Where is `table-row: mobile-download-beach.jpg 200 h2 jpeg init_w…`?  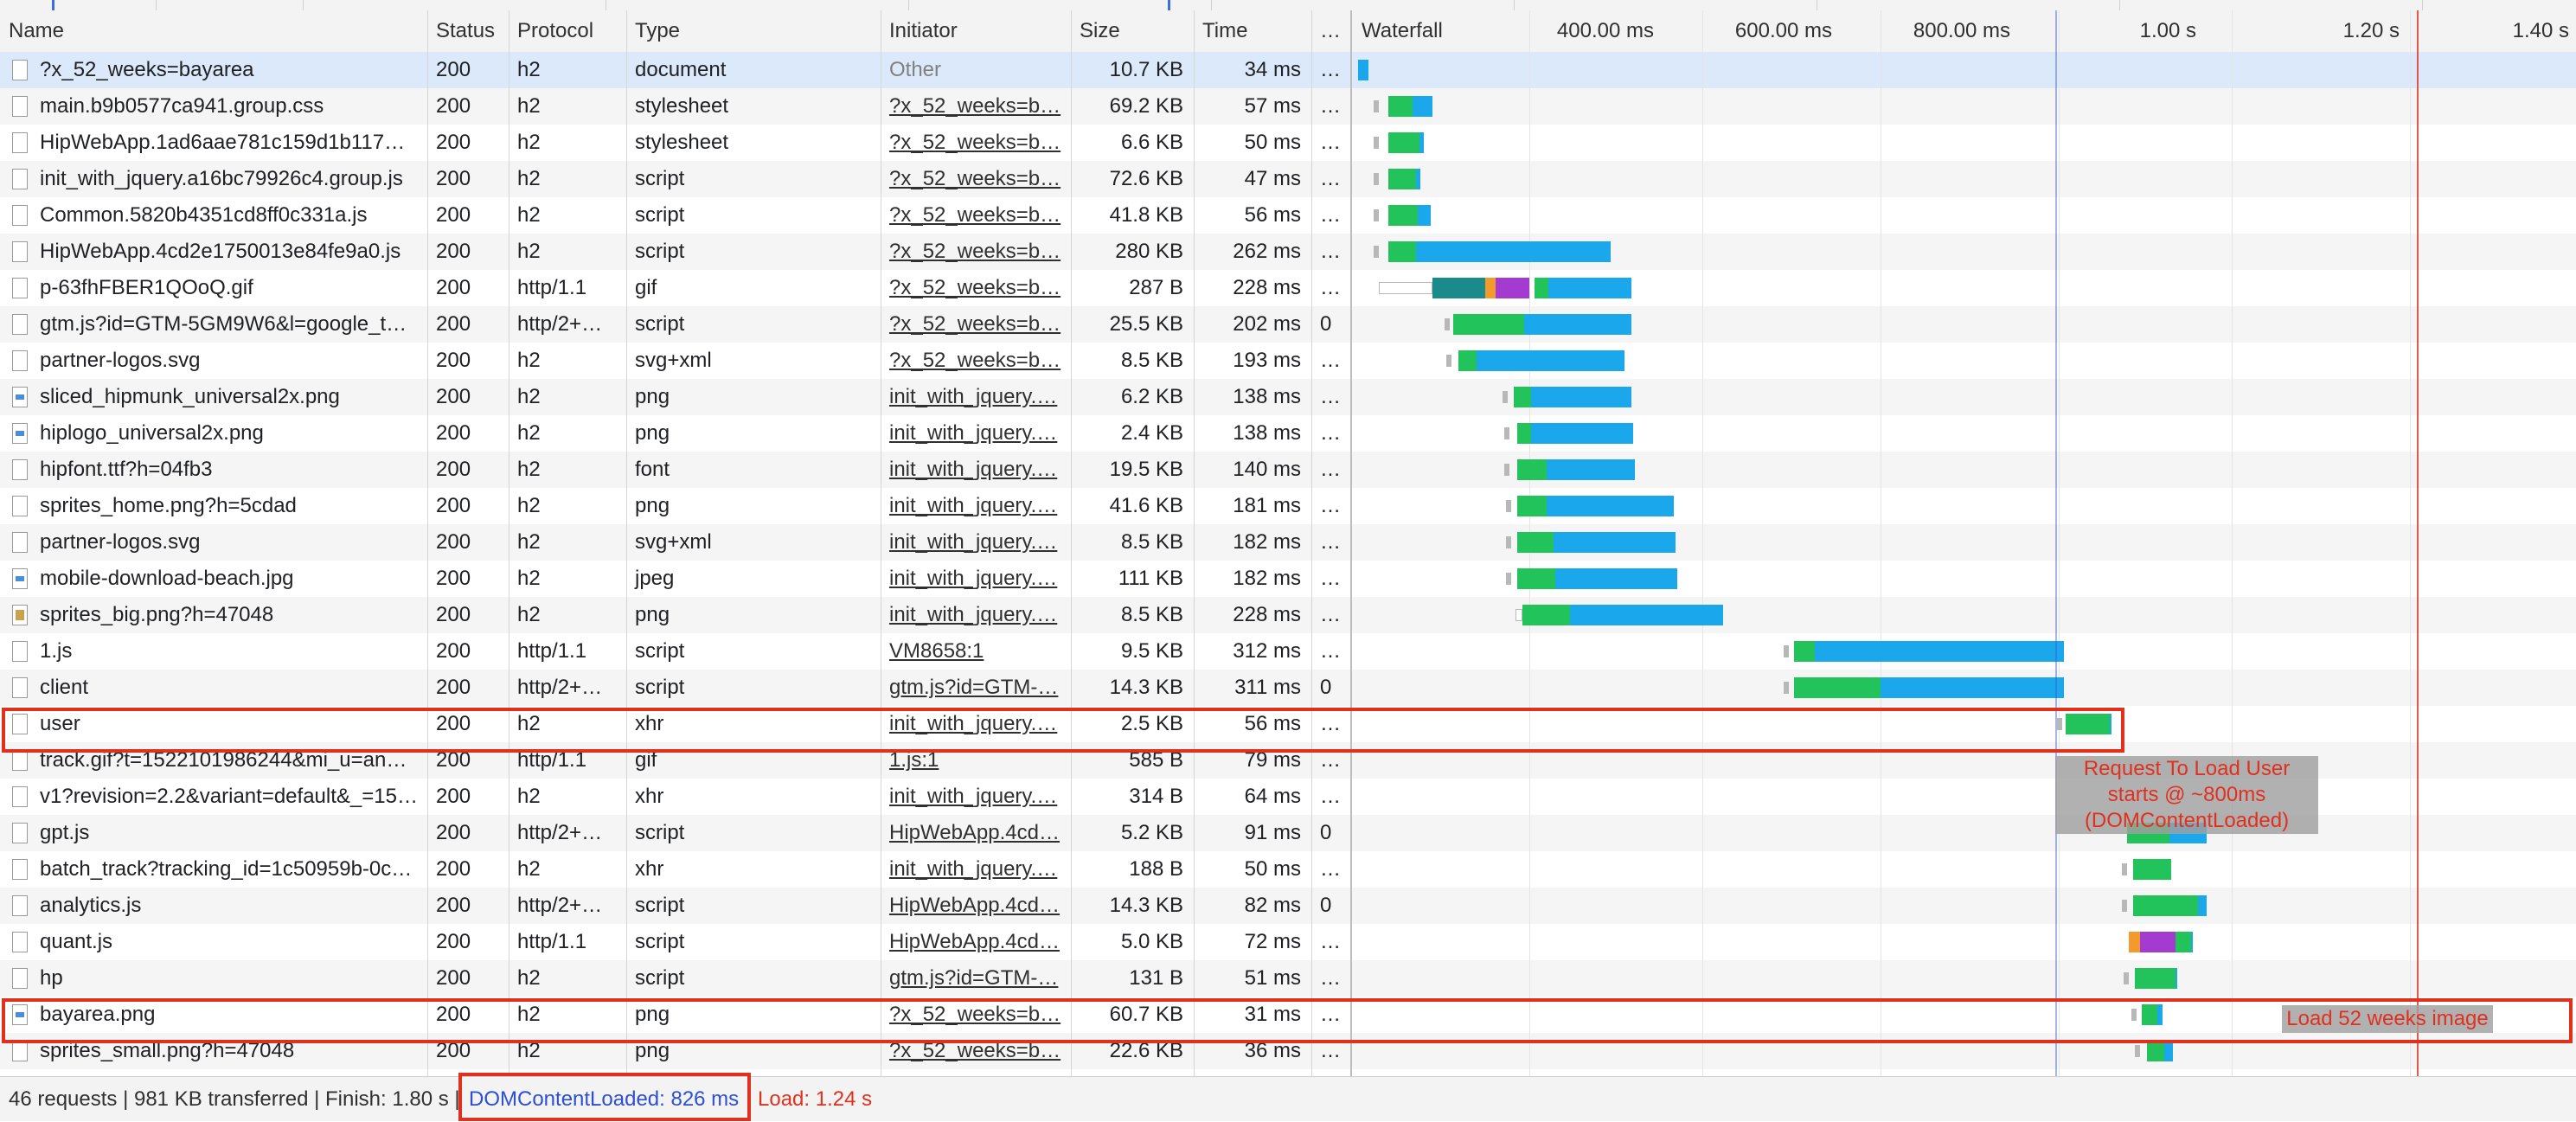 table-row: mobile-download-beach.jpg 200 h2 jpeg init_w… is located at coordinates (1288, 579).